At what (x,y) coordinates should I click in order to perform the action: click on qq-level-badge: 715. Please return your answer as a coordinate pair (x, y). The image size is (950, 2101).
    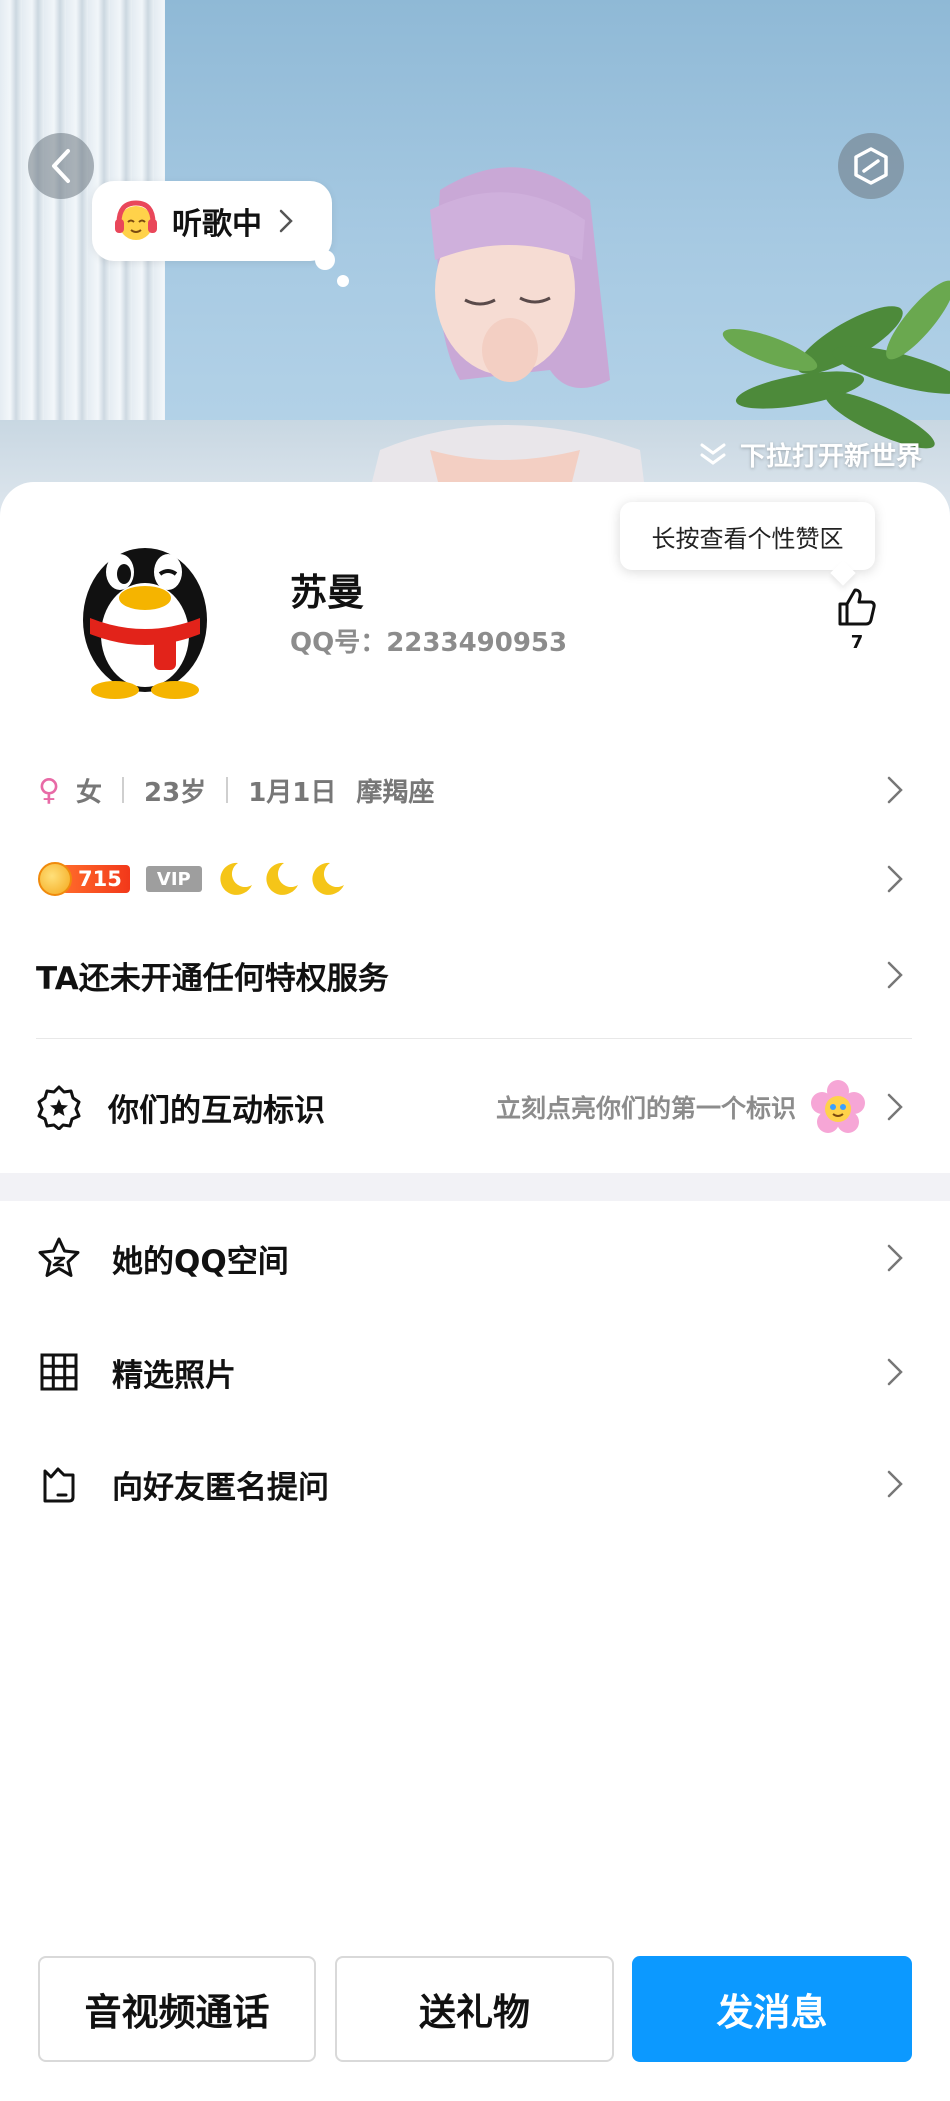
    Looking at the image, I should click on (84, 879).